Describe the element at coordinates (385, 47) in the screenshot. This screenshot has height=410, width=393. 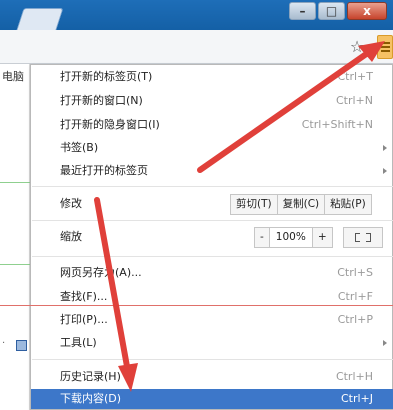
I see `hamburger-menu-icon` at that location.